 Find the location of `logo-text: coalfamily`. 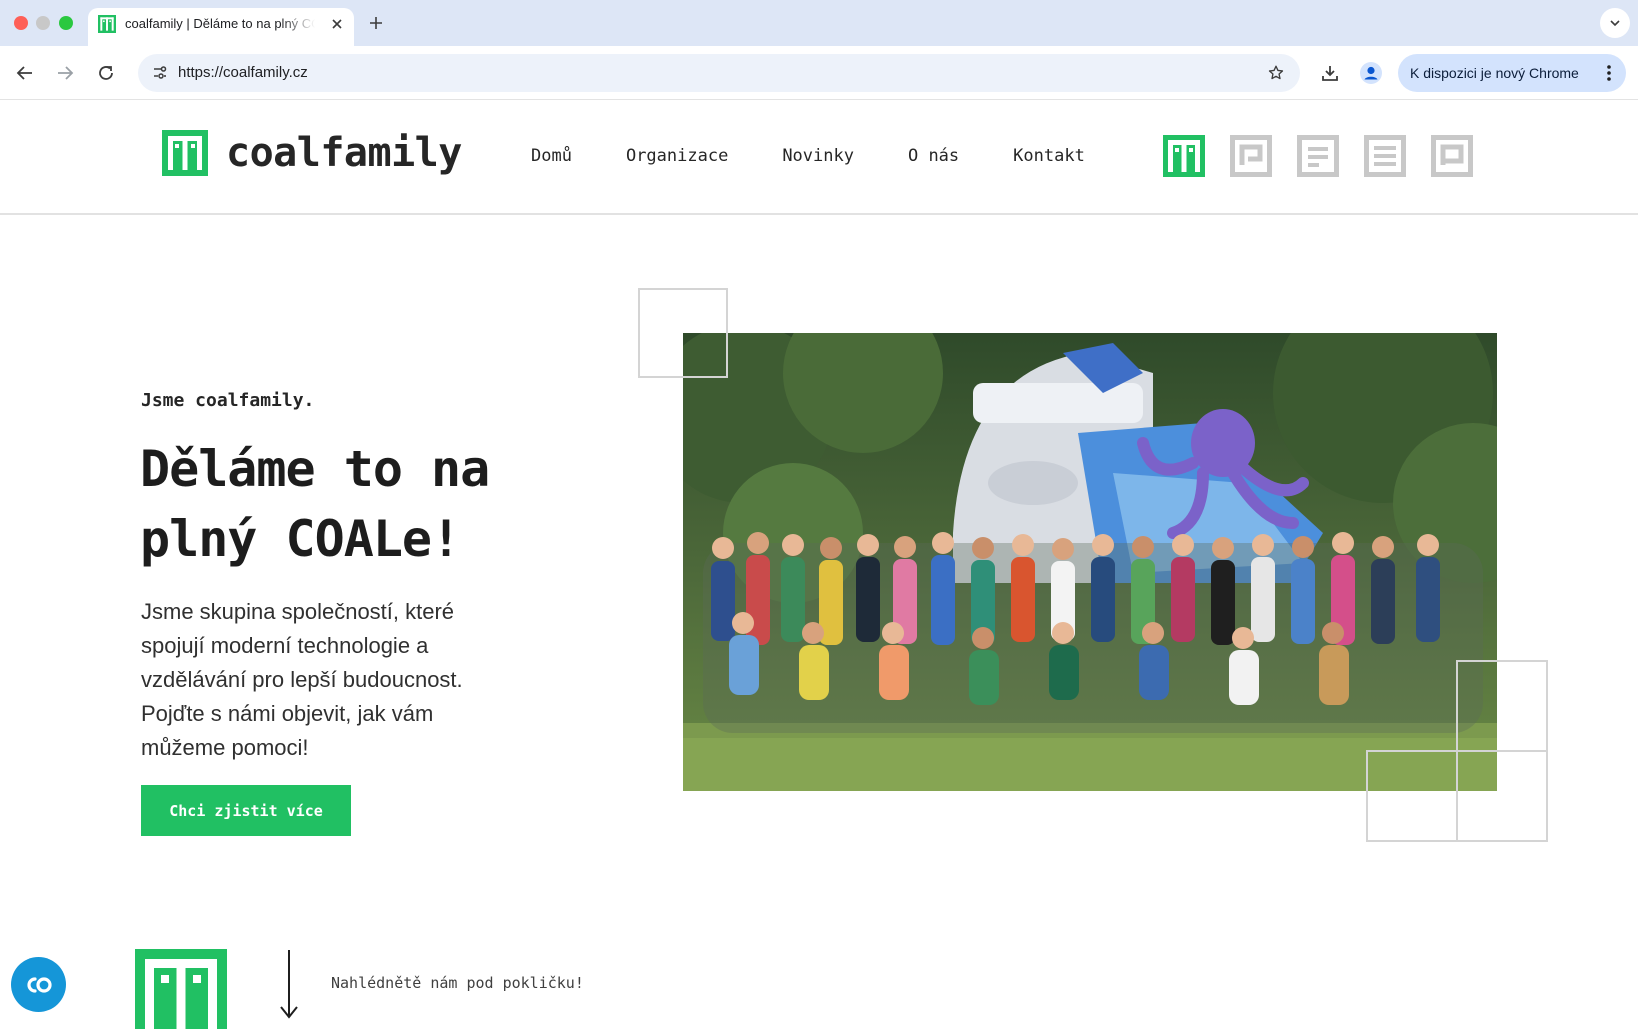

logo-text: coalfamily is located at coordinates (344, 153).